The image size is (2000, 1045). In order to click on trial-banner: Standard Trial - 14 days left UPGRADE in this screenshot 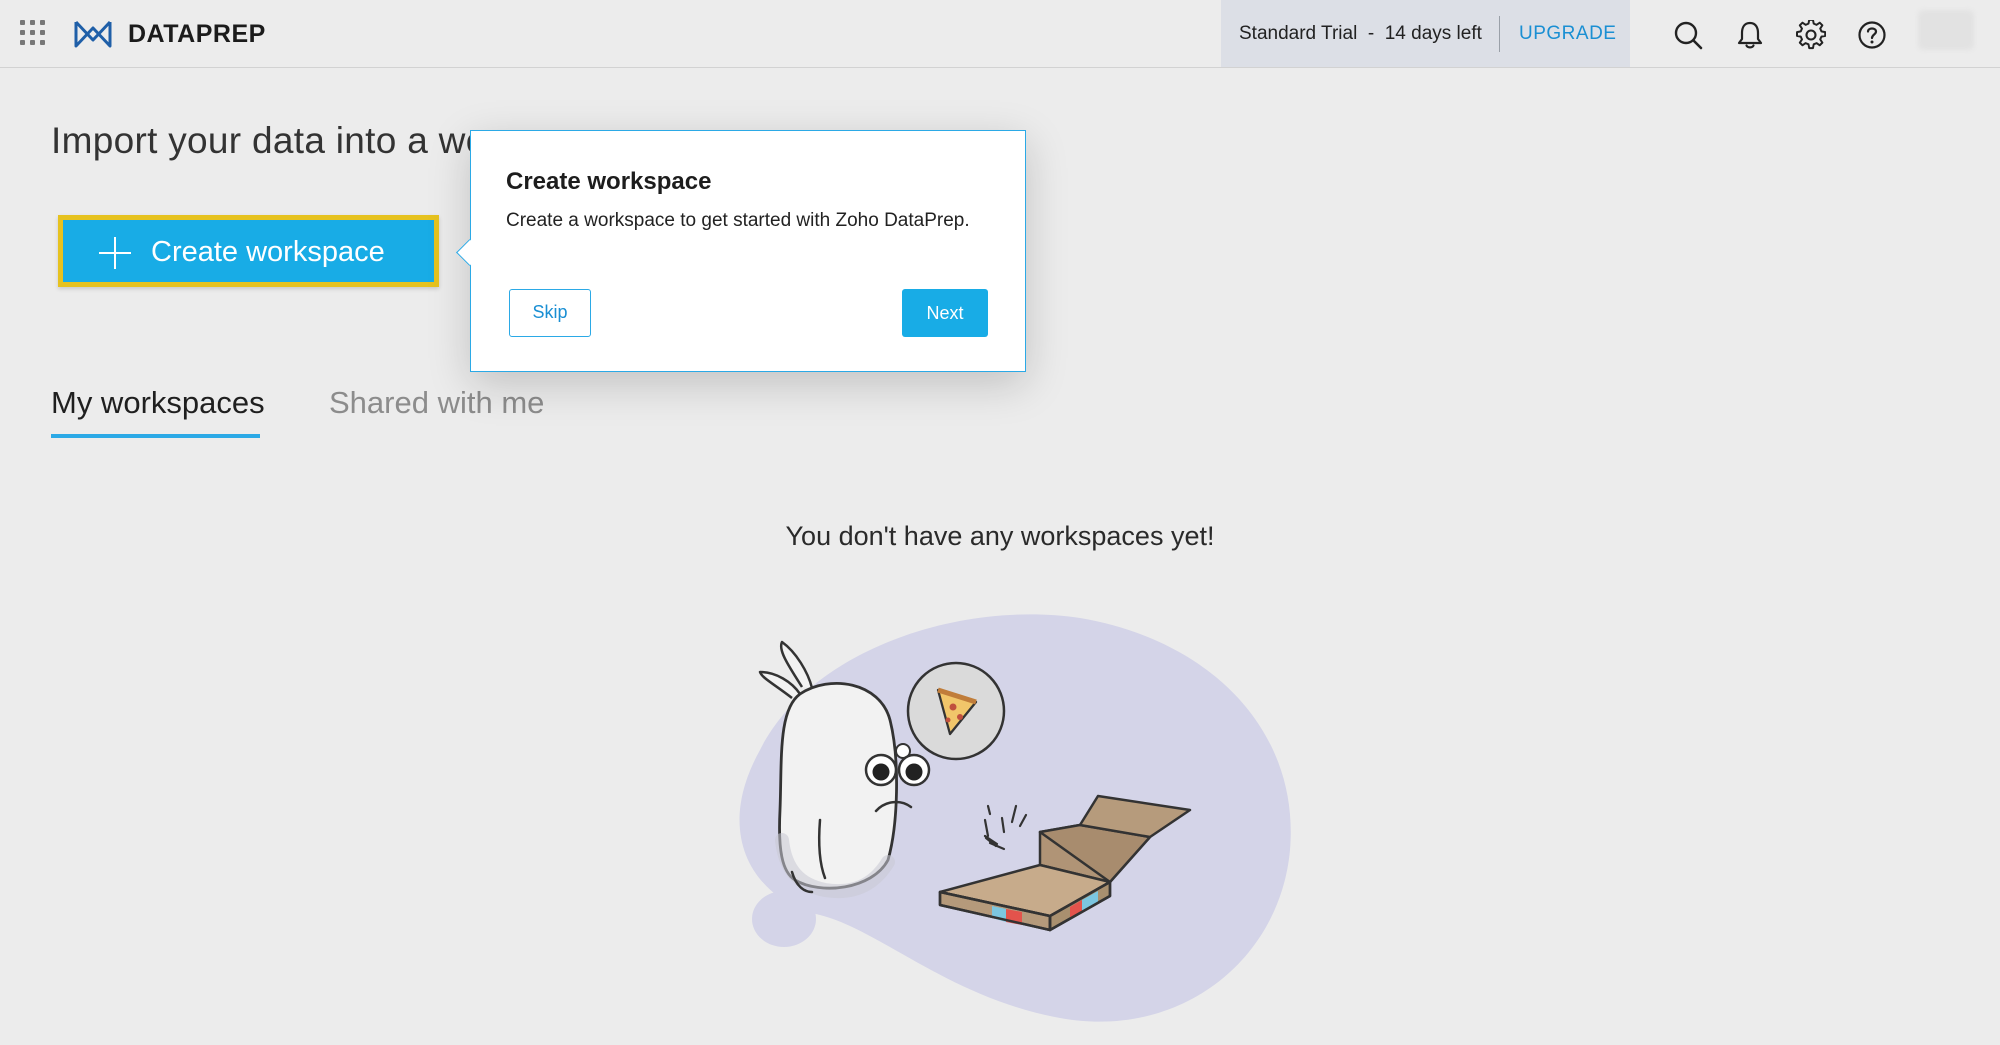, I will do `click(1425, 33)`.